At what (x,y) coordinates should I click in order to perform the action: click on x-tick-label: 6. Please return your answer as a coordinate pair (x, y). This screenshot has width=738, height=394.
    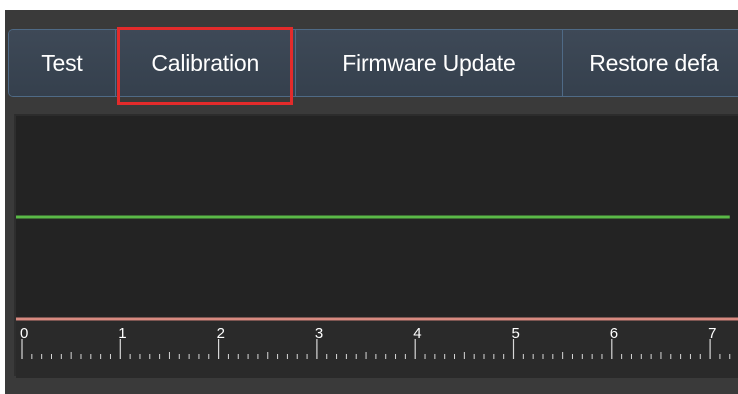
    Looking at the image, I should click on (614, 333).